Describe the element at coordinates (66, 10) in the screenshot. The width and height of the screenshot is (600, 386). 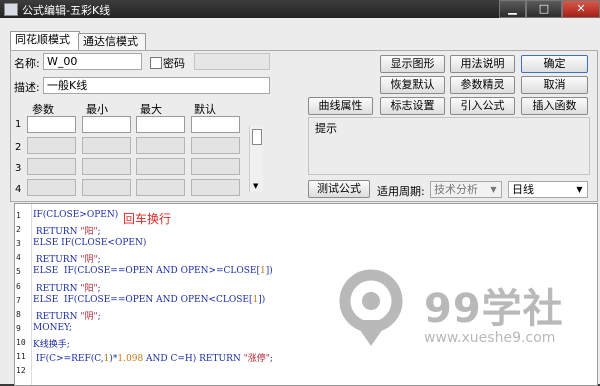
I see `window-title: 公式编辑-五彩K线` at that location.